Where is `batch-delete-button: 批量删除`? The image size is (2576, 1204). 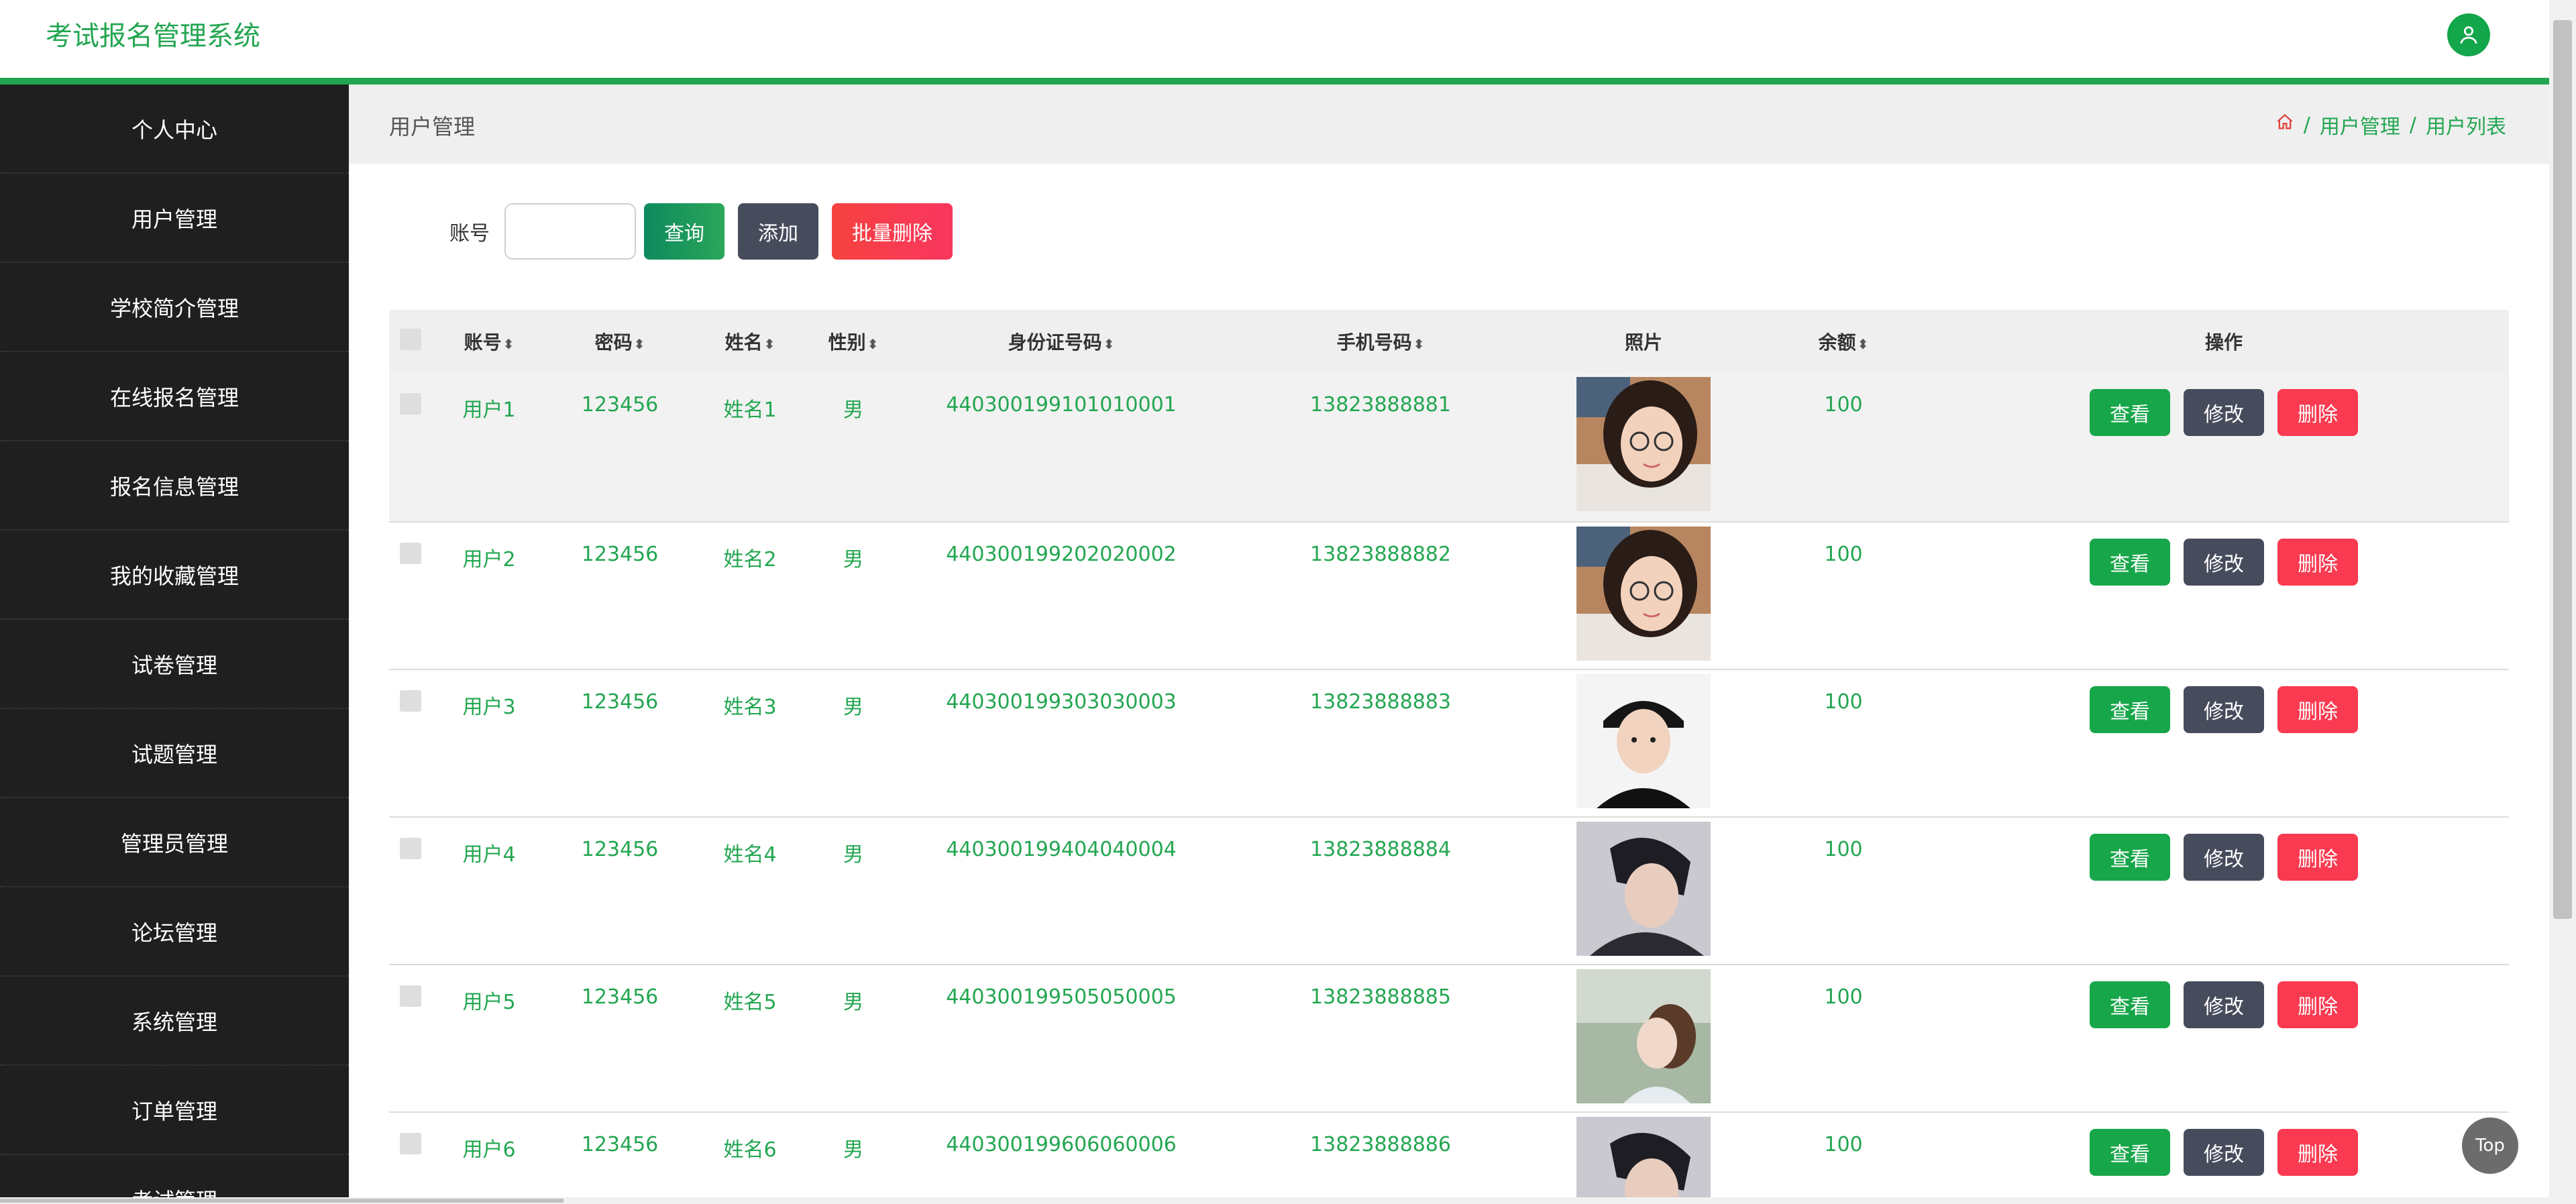
batch-delete-button: 批量删除 is located at coordinates (892, 231).